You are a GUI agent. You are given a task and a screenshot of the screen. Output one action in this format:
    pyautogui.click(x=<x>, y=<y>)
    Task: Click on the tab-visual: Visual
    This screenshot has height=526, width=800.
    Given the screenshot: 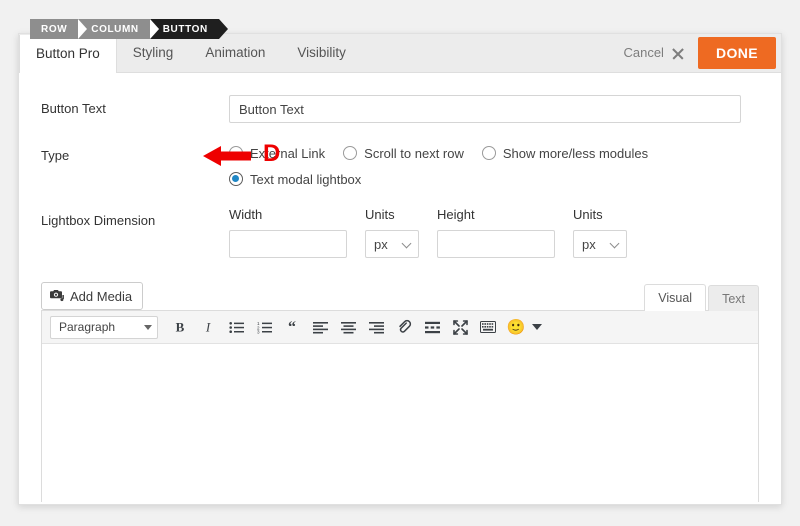 What is the action you would take?
    pyautogui.click(x=675, y=297)
    